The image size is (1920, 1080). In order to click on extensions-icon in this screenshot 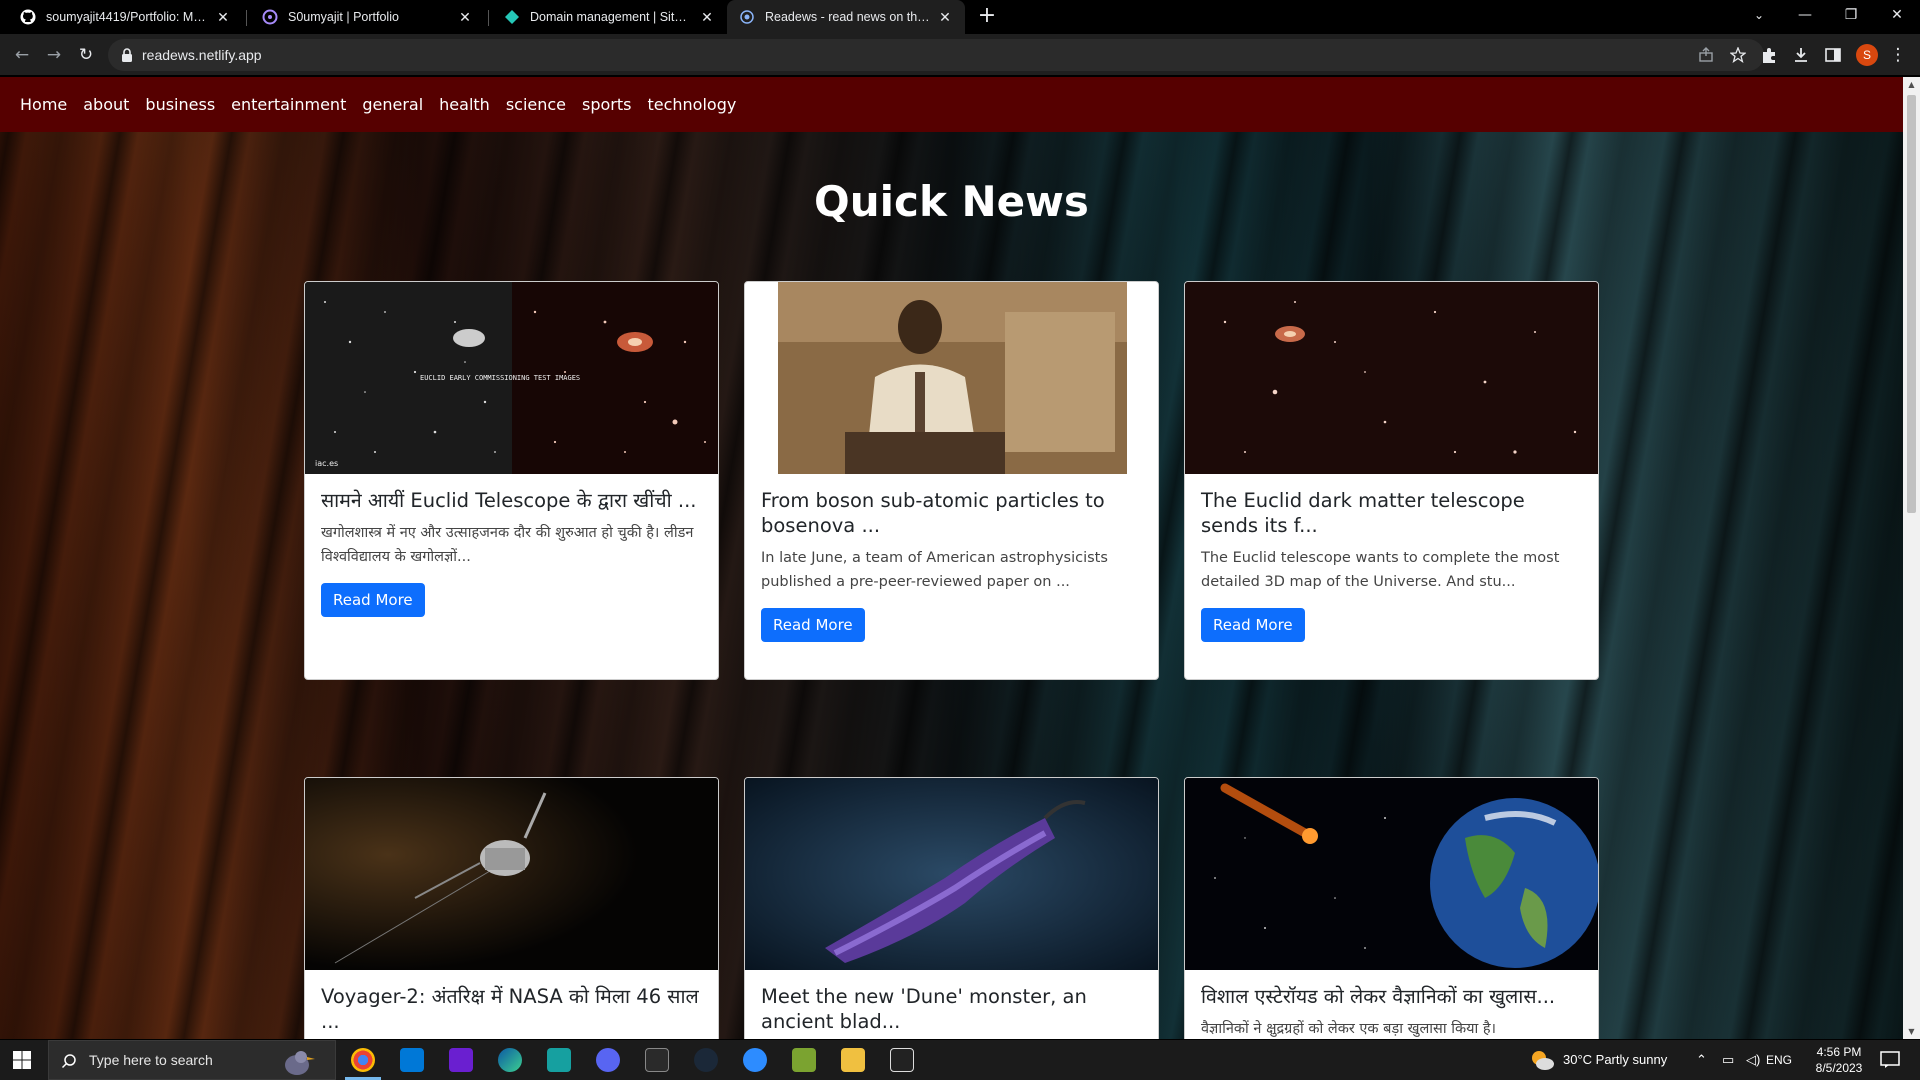, I will do `click(1769, 55)`.